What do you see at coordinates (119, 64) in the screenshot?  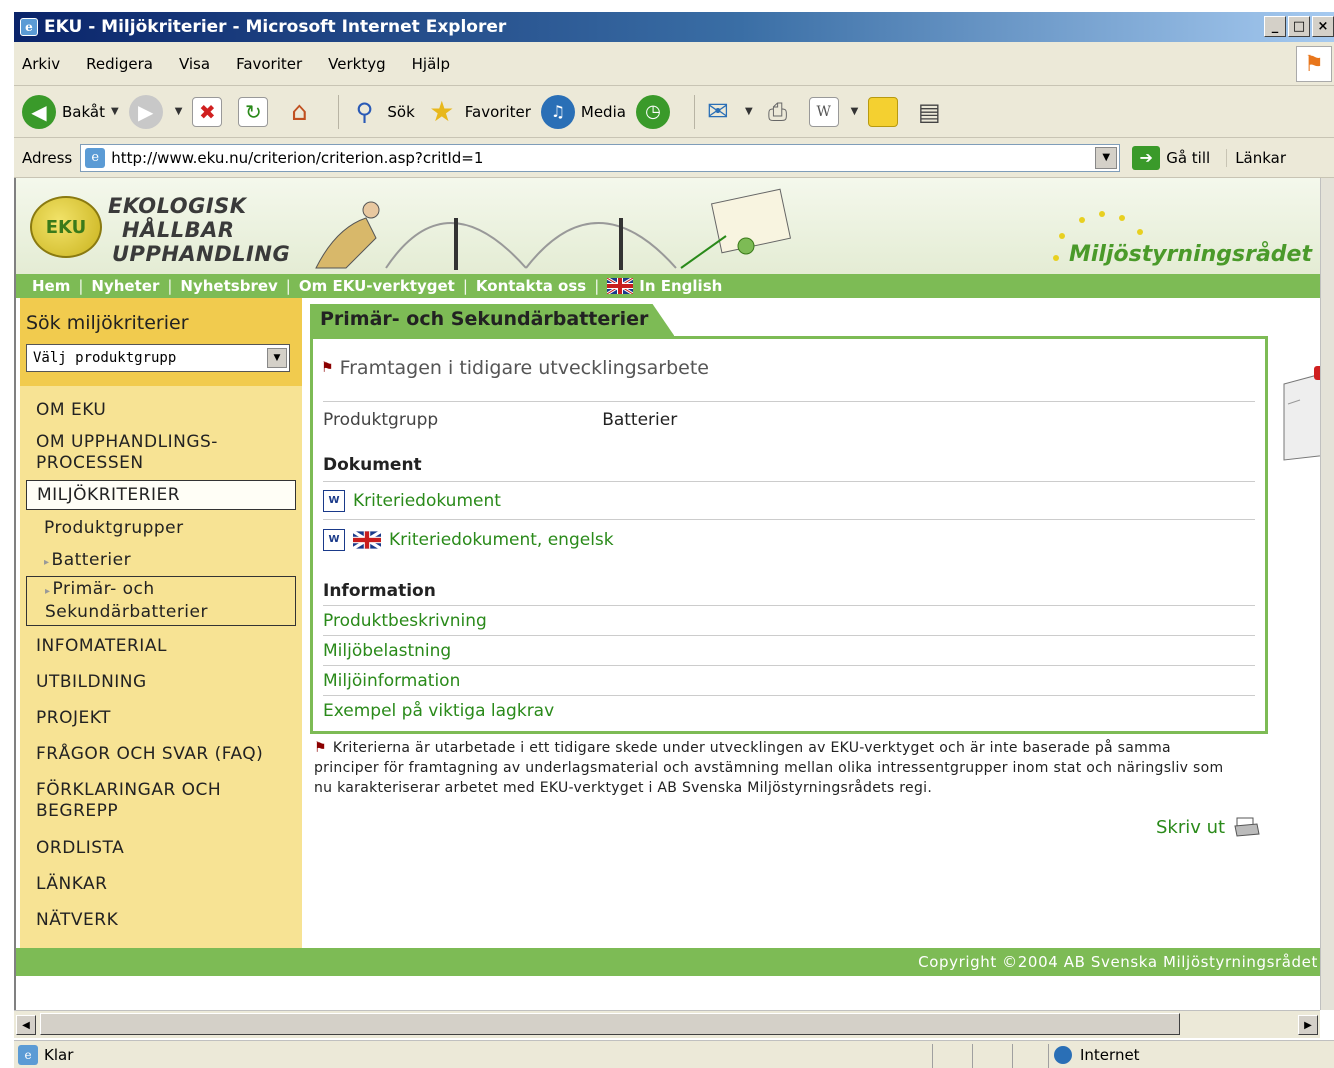 I see `menu-redigera: Redigera` at bounding box center [119, 64].